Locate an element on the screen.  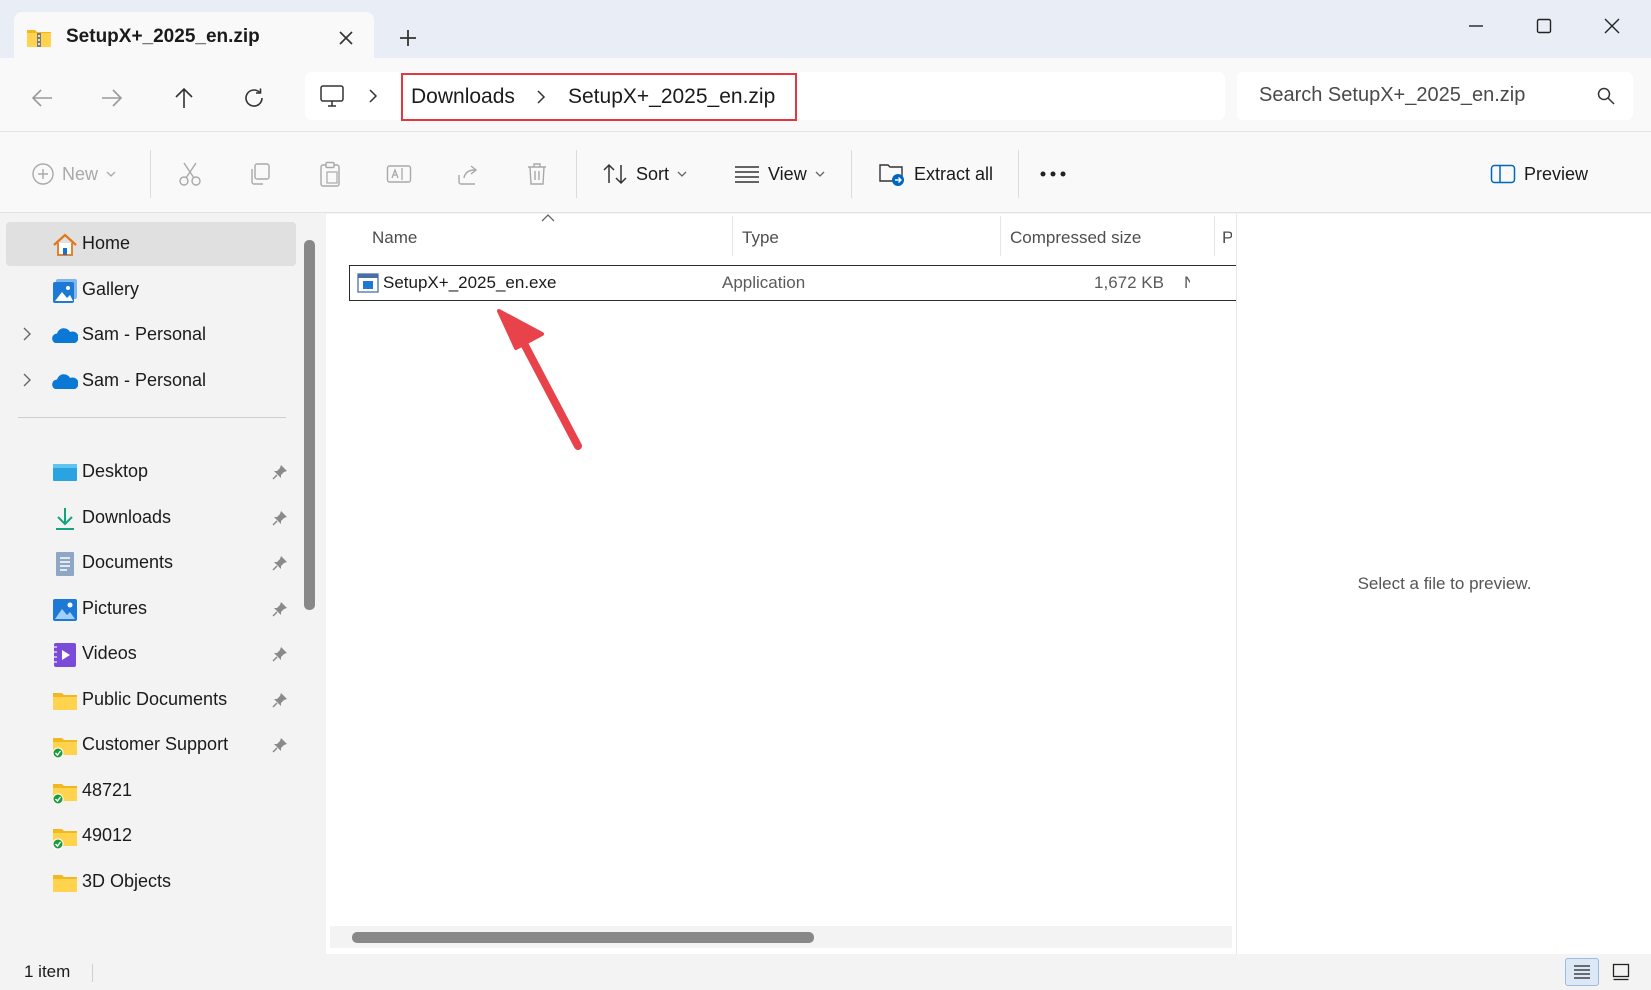
breadcrumb-zip: SetupX+_2025_en.zip is located at coordinates (671, 97).